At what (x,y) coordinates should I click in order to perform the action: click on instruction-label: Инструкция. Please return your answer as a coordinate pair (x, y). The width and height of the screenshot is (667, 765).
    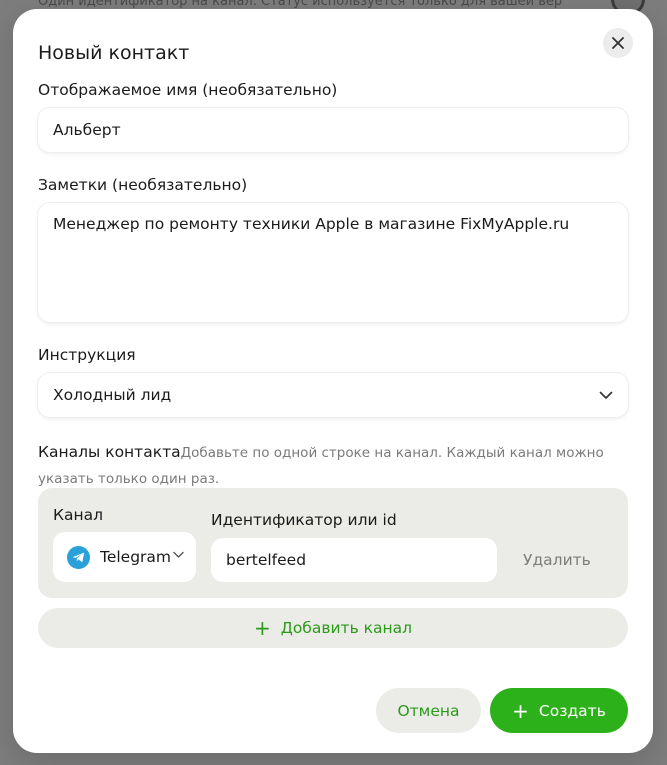
    Looking at the image, I should click on (87, 355).